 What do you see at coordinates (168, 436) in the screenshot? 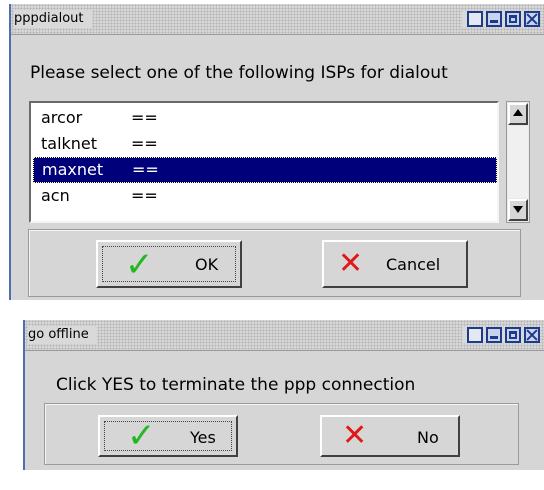
I see `yes-button: ✓ Yes` at bounding box center [168, 436].